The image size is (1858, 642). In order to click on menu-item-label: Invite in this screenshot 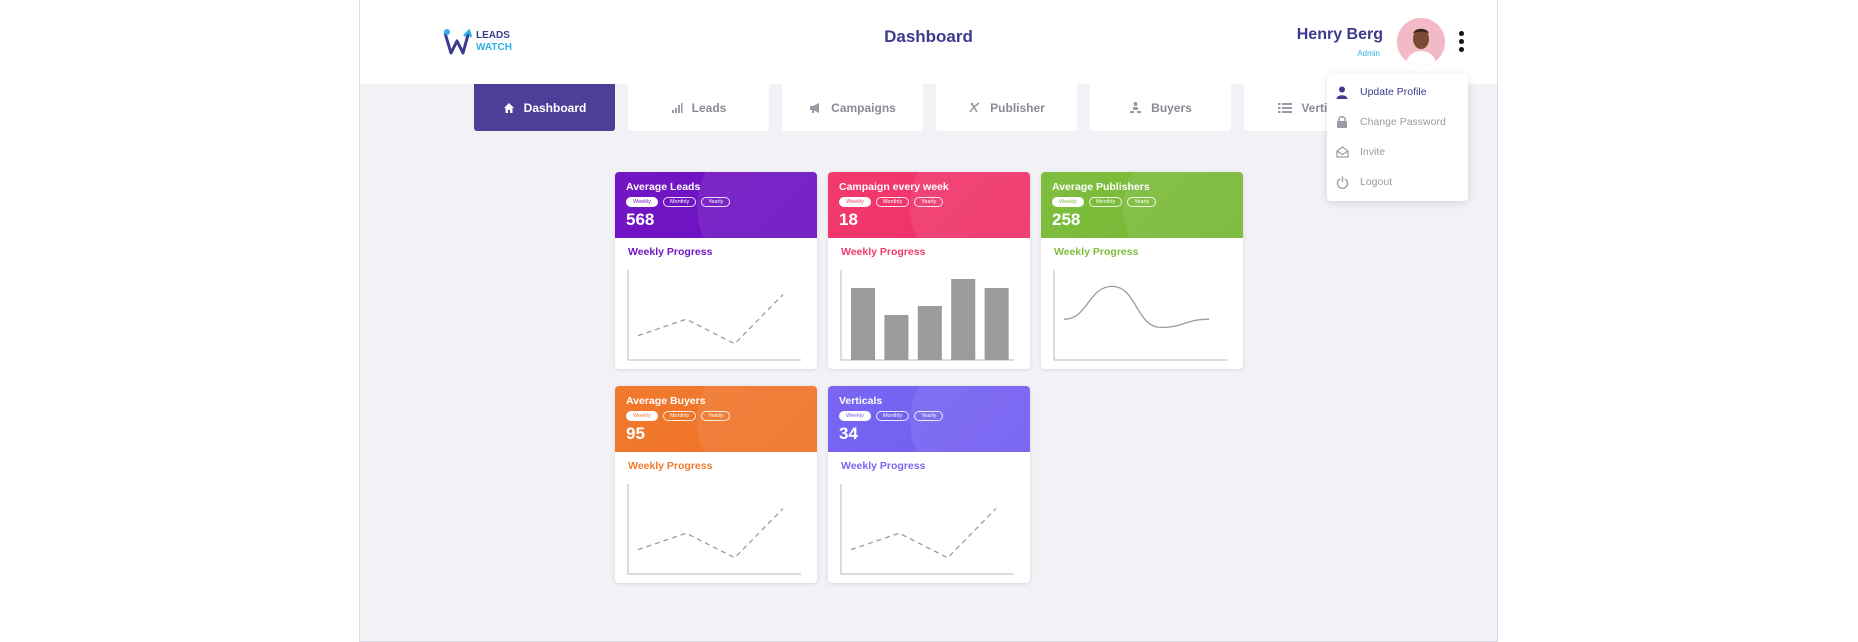, I will do `click(1373, 152)`.